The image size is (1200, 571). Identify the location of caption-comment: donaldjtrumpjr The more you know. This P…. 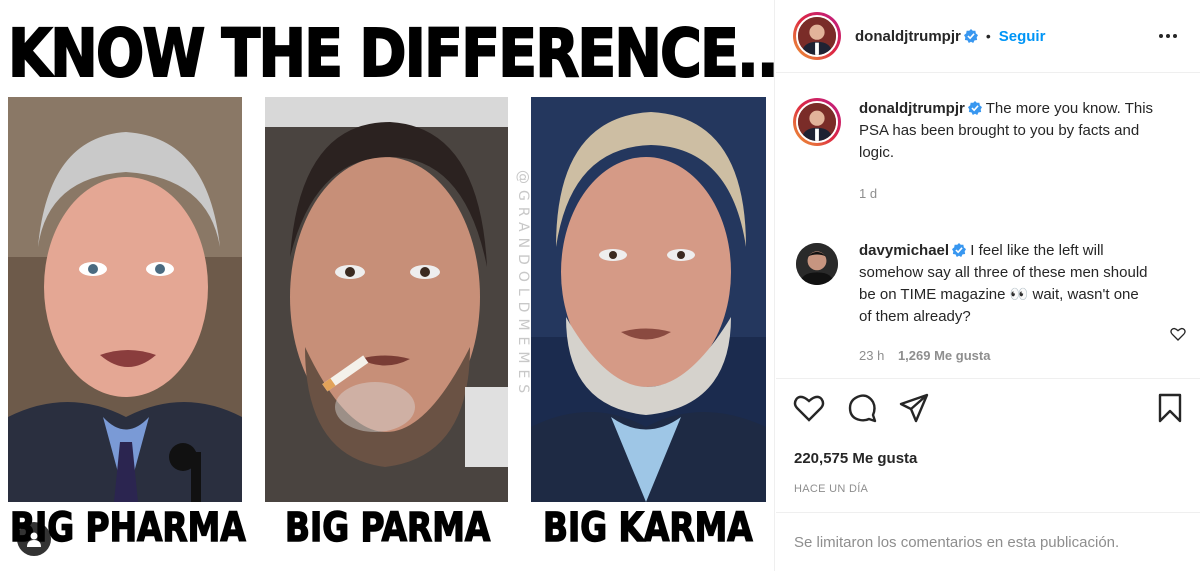
(976, 151).